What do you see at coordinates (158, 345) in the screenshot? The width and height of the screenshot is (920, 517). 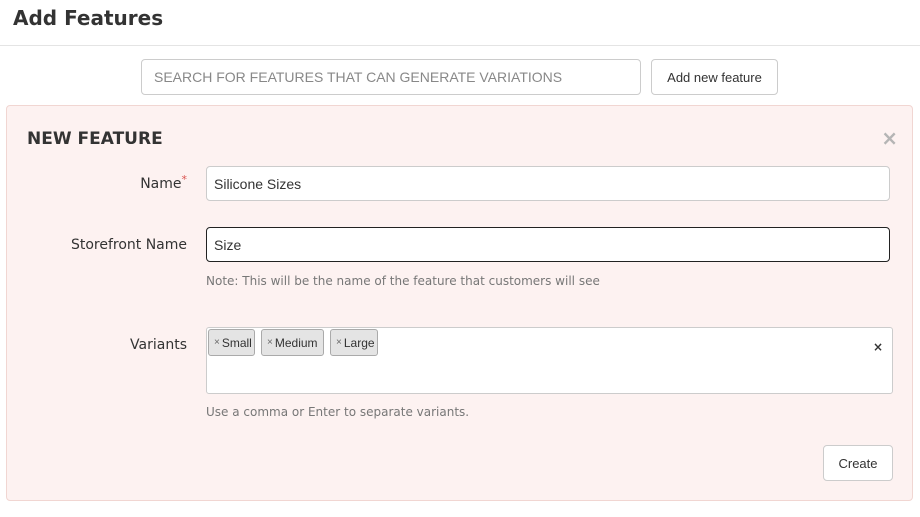 I see `variants-label: Variants` at bounding box center [158, 345].